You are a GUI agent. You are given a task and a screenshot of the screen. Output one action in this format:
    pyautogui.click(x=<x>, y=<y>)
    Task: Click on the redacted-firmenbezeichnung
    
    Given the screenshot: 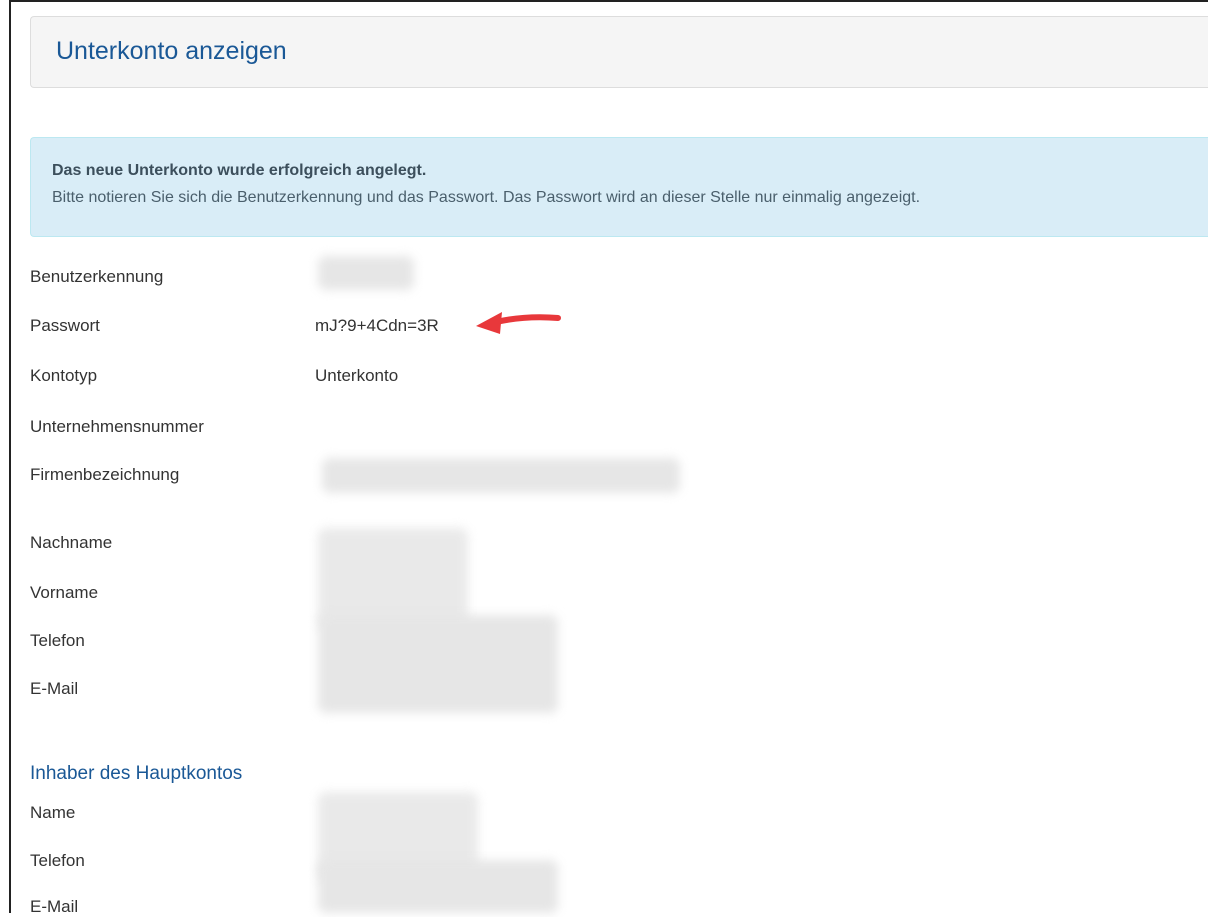 What is the action you would take?
    pyautogui.click(x=501, y=475)
    